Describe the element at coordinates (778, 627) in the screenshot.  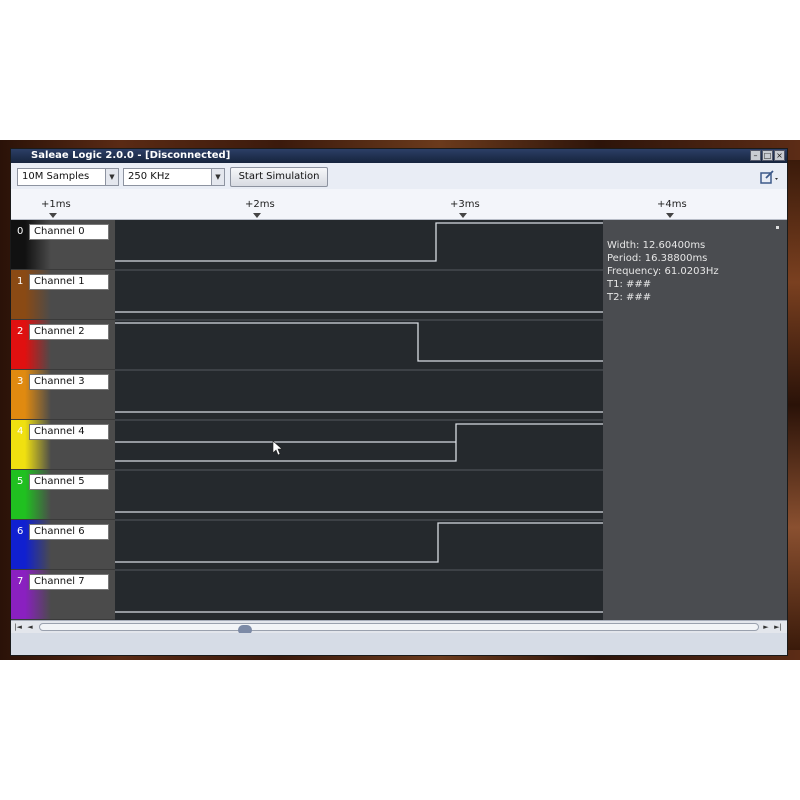
I see `scroll-last-button: ►|` at that location.